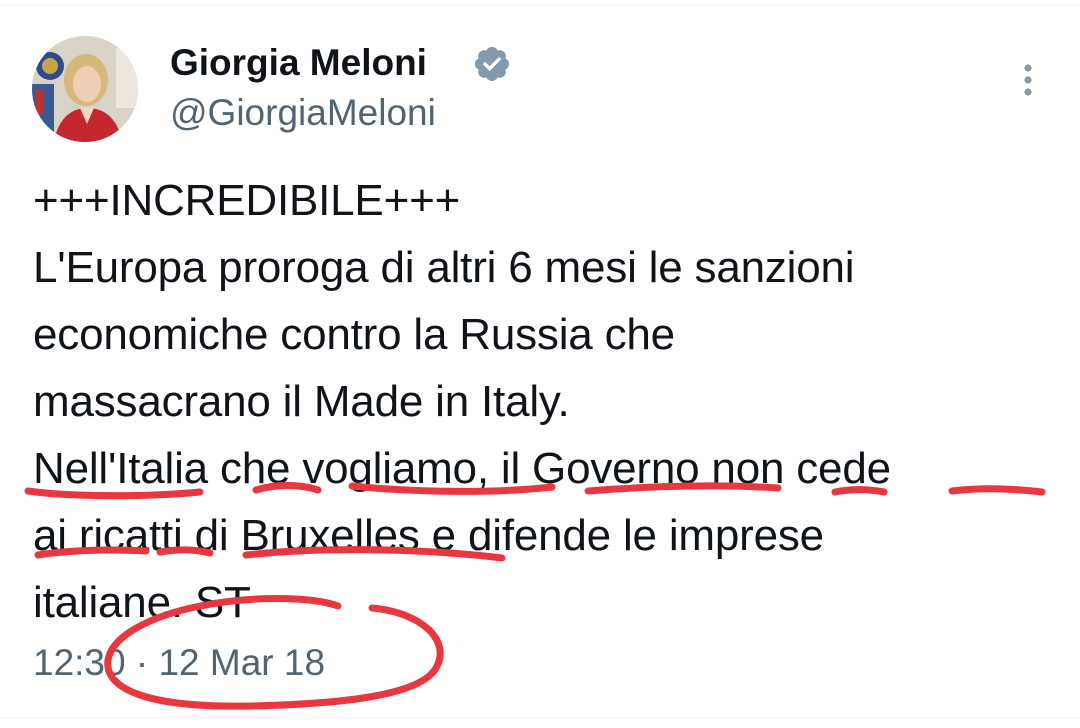 Image resolution: width=1080 pixels, height=728 pixels. I want to click on verified-badge-icon, so click(492, 64).